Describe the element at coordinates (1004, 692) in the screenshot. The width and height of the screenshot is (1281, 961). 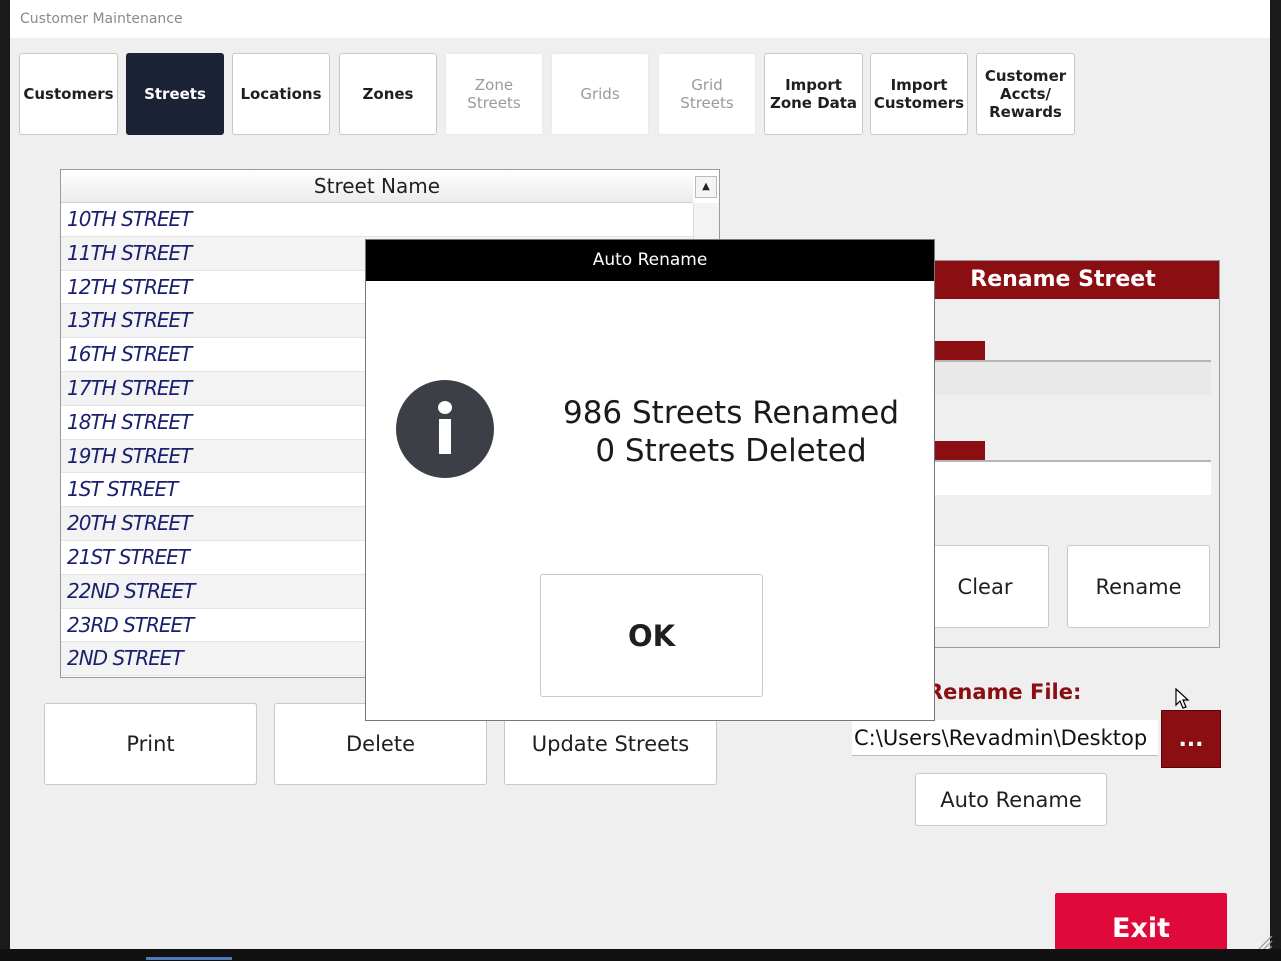
I see `rename-file-label: Rename File:` at that location.